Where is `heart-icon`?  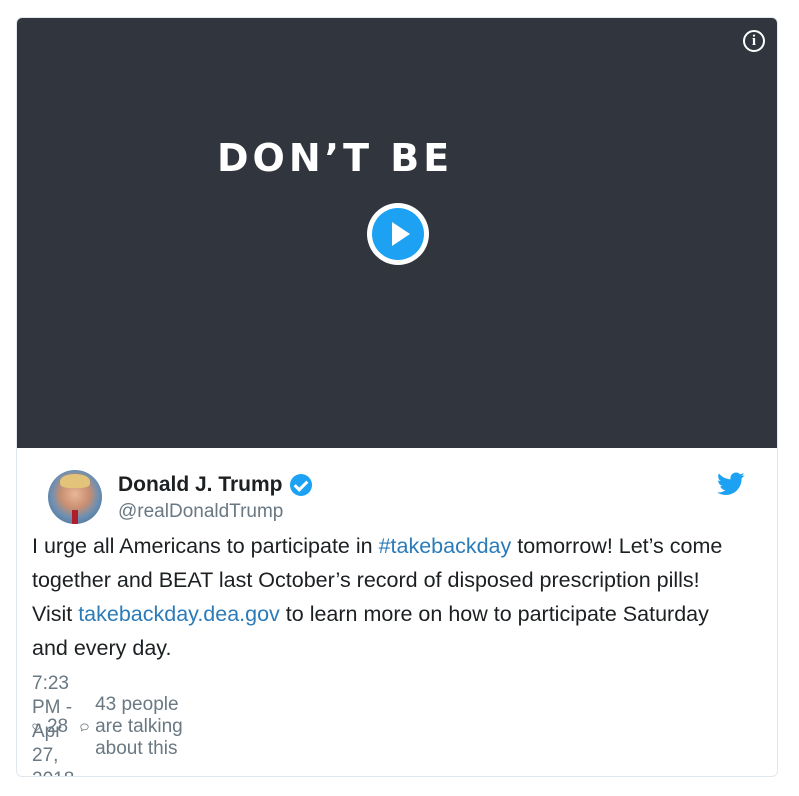
heart-icon is located at coordinates (36, 727).